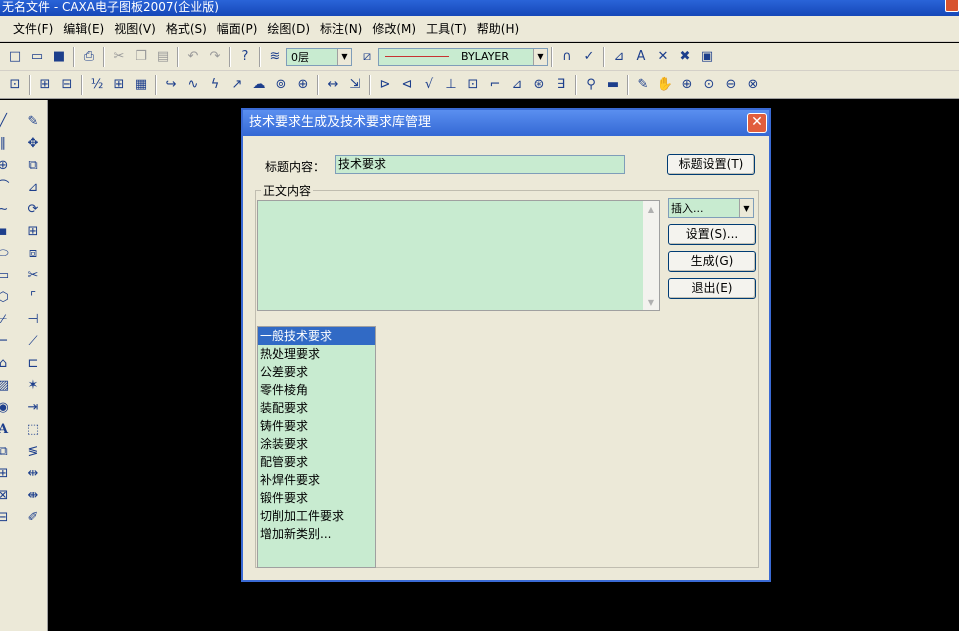 Image resolution: width=959 pixels, height=631 pixels. What do you see at coordinates (186, 28) in the screenshot?
I see `menu-format: 格式(S)` at bounding box center [186, 28].